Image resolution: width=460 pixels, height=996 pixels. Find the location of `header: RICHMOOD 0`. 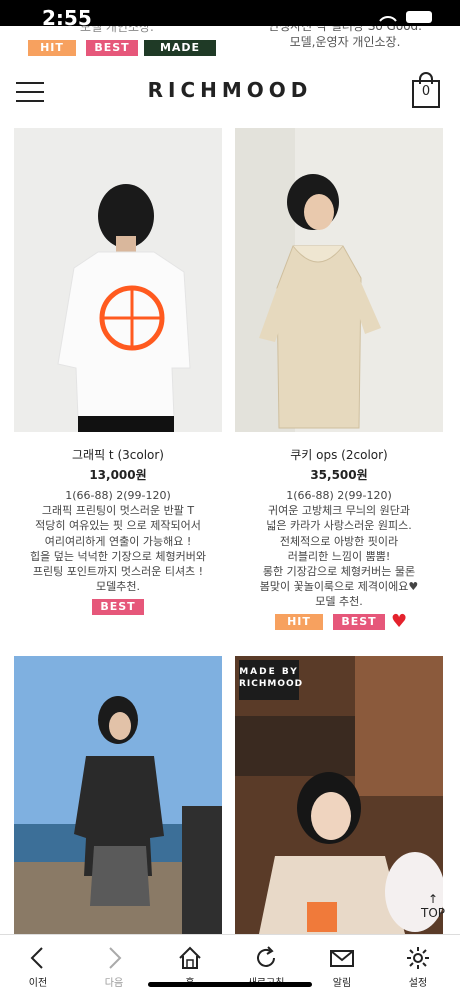

header: RICHMOOD 0 is located at coordinates (230, 91).